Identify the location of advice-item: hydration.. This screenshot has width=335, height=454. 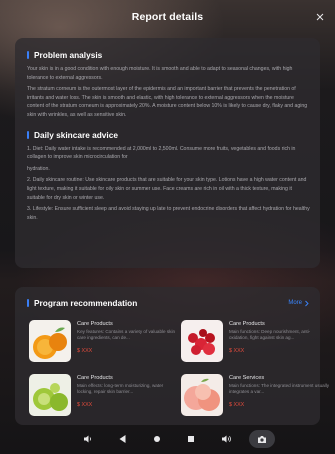
(38, 168).